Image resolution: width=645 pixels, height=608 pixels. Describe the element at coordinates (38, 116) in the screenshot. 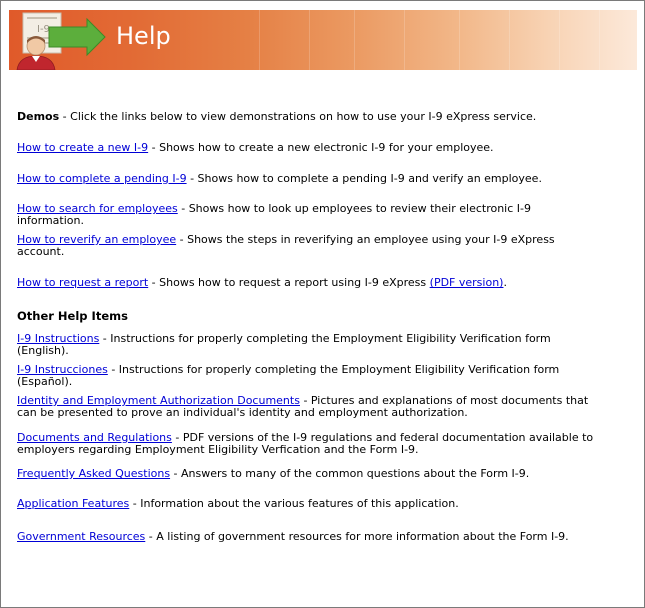

I see `demos-heading: Demos` at that location.